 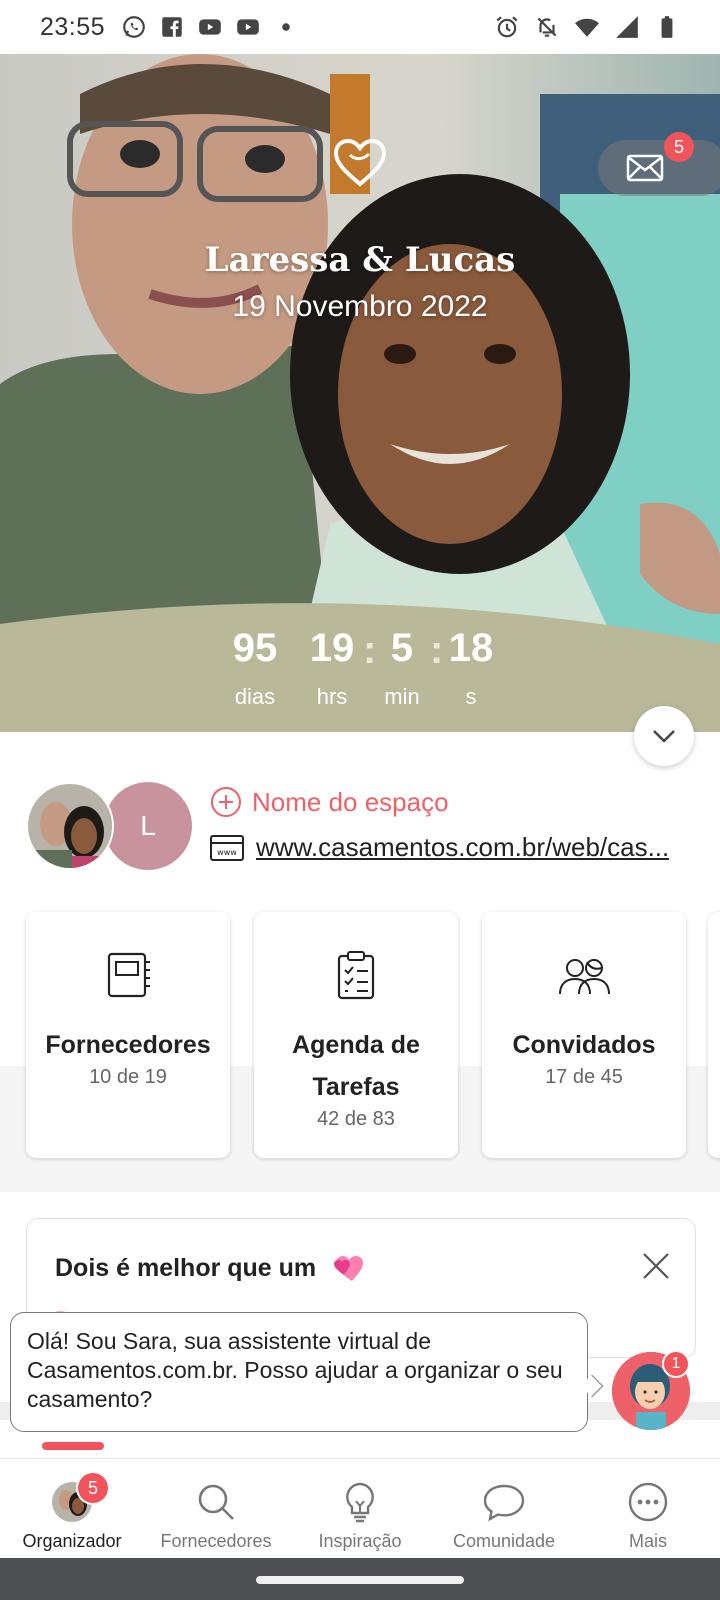 I want to click on battery-icon, so click(x=667, y=27).